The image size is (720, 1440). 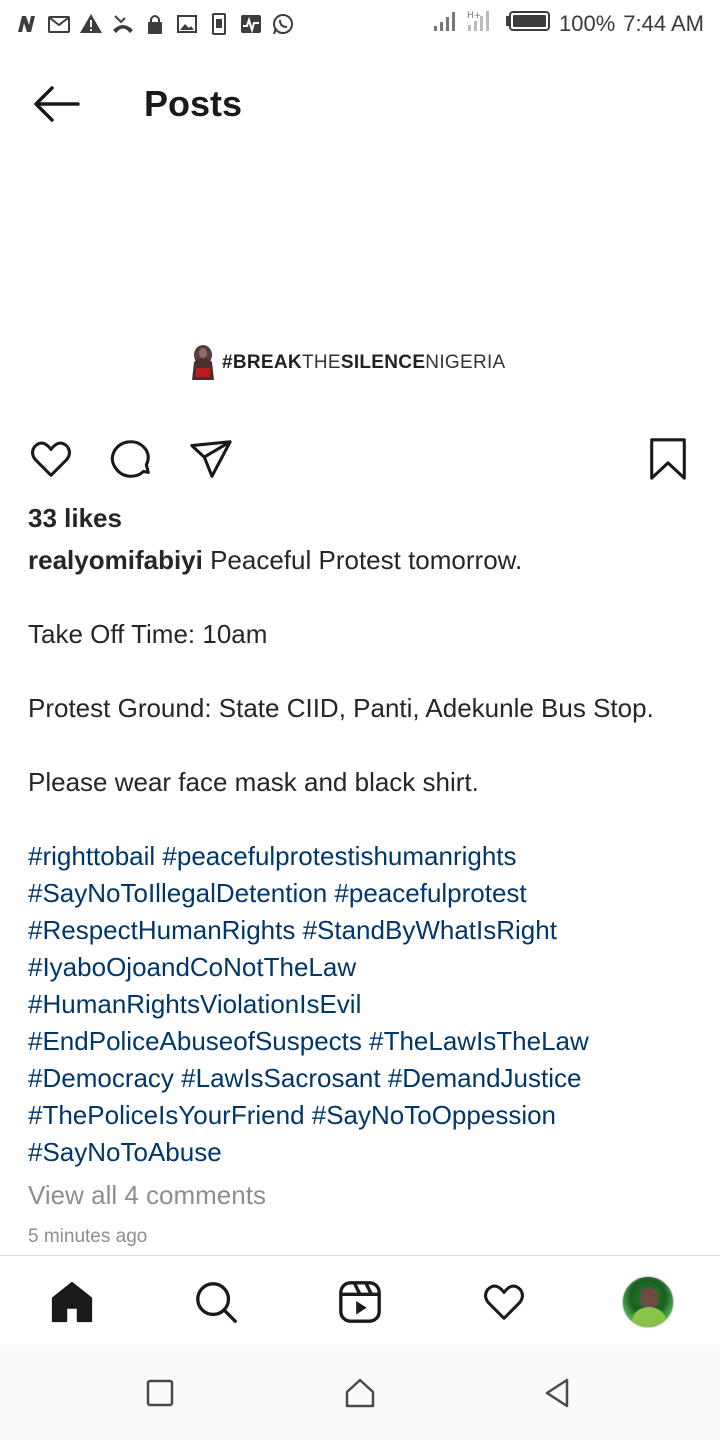 What do you see at coordinates (446, 24) in the screenshot?
I see `signal-icon` at bounding box center [446, 24].